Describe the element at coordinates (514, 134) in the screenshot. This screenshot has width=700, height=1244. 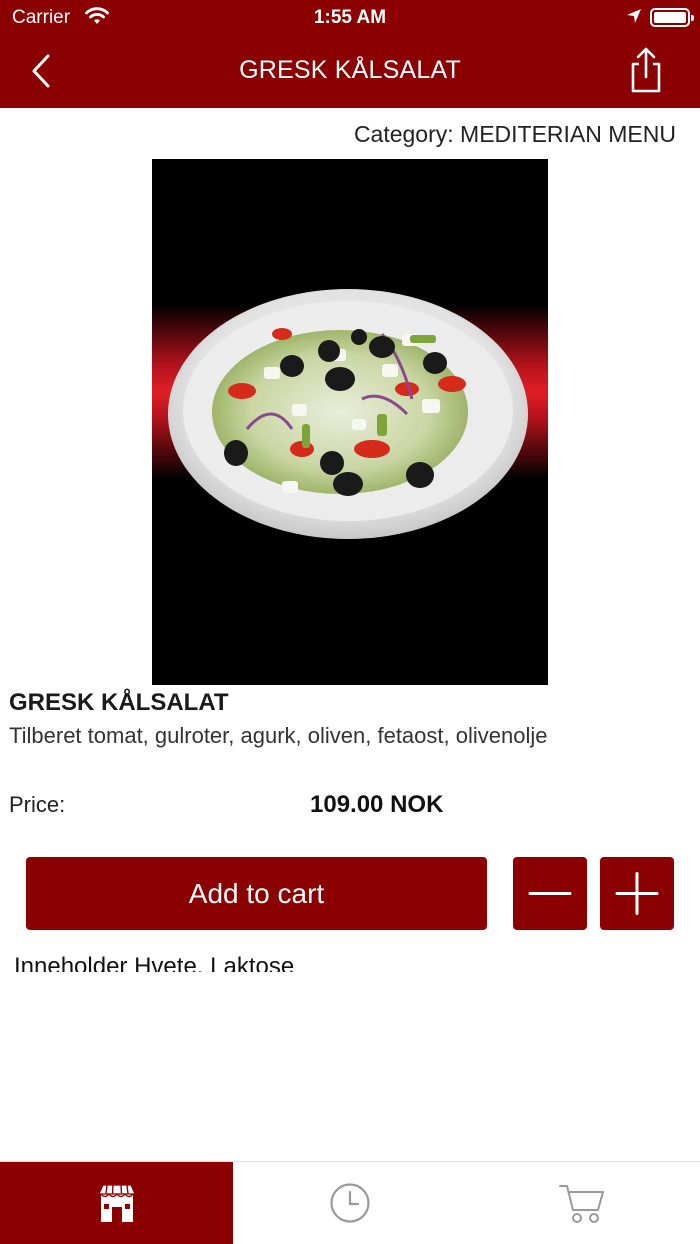
I see `product-category: Category: MEDITERIAN MENU` at that location.